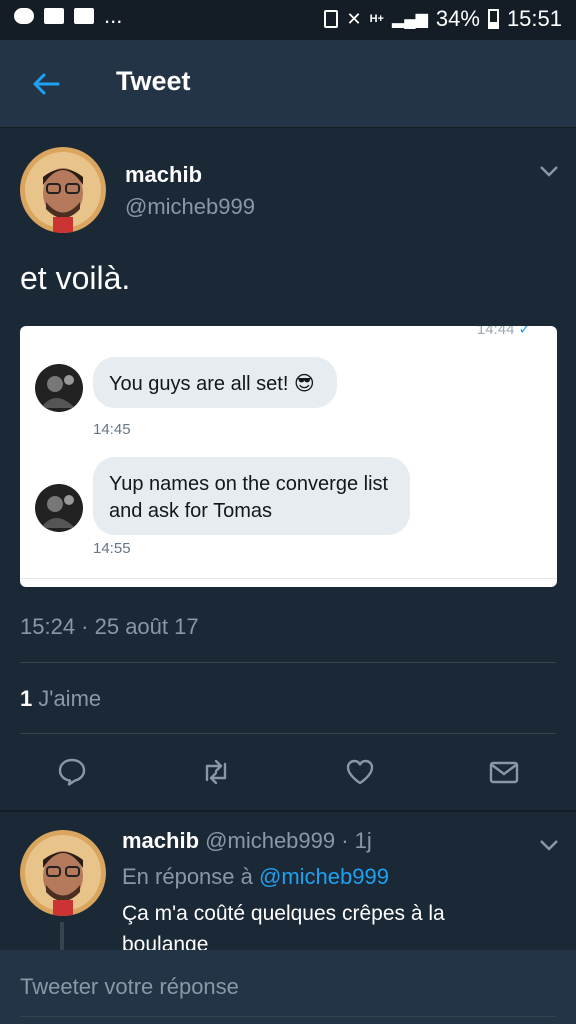 This screenshot has width=576, height=1024. What do you see at coordinates (109, 626) in the screenshot?
I see `tweet-timestamp: 15:24 · 25 août 17` at bounding box center [109, 626].